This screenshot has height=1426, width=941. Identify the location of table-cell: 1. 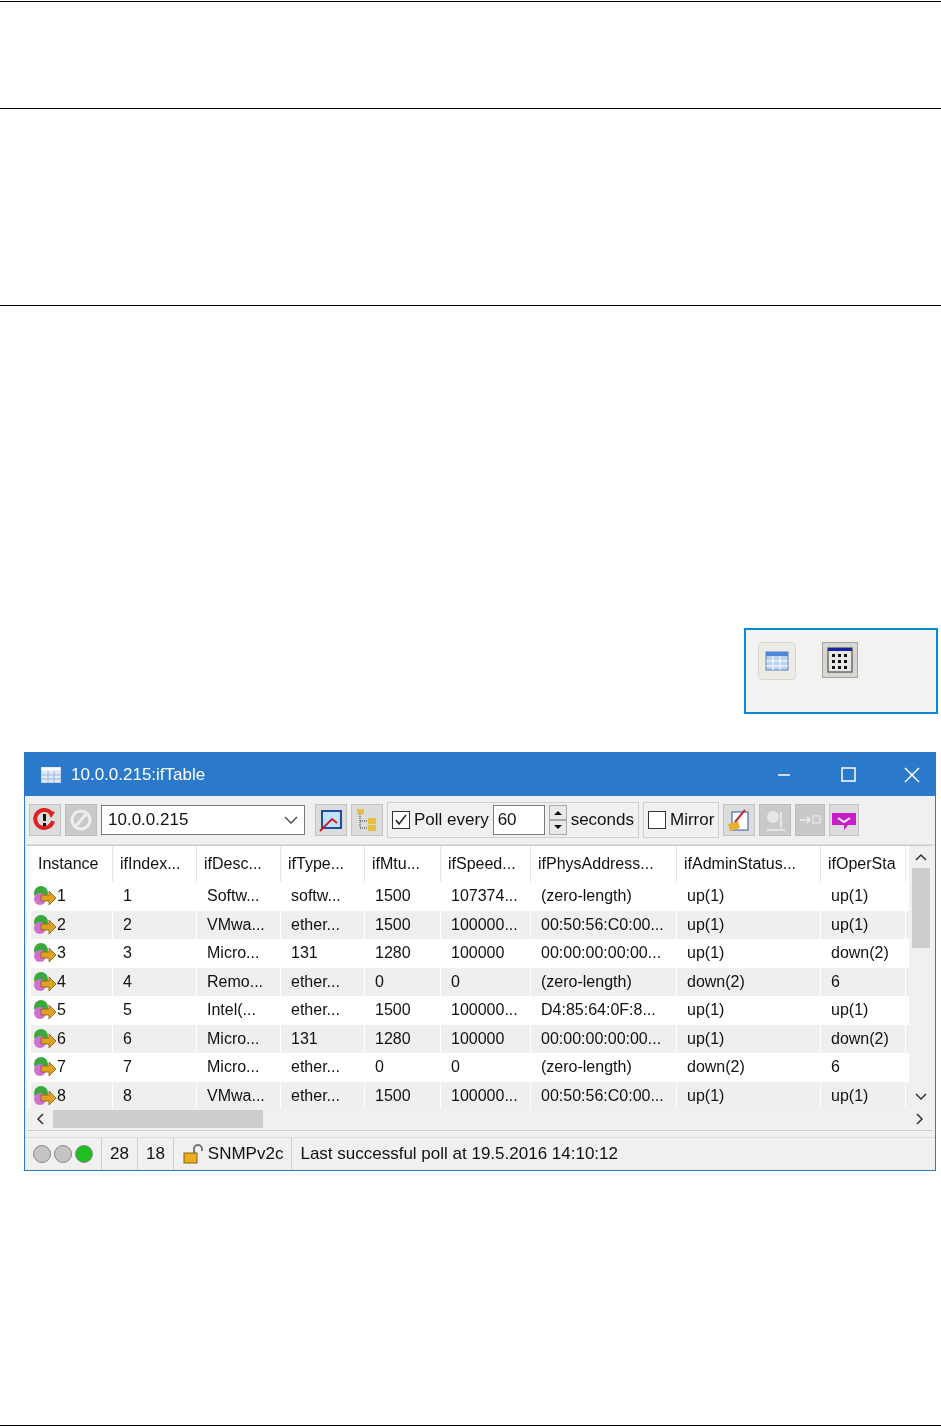
(155, 896).